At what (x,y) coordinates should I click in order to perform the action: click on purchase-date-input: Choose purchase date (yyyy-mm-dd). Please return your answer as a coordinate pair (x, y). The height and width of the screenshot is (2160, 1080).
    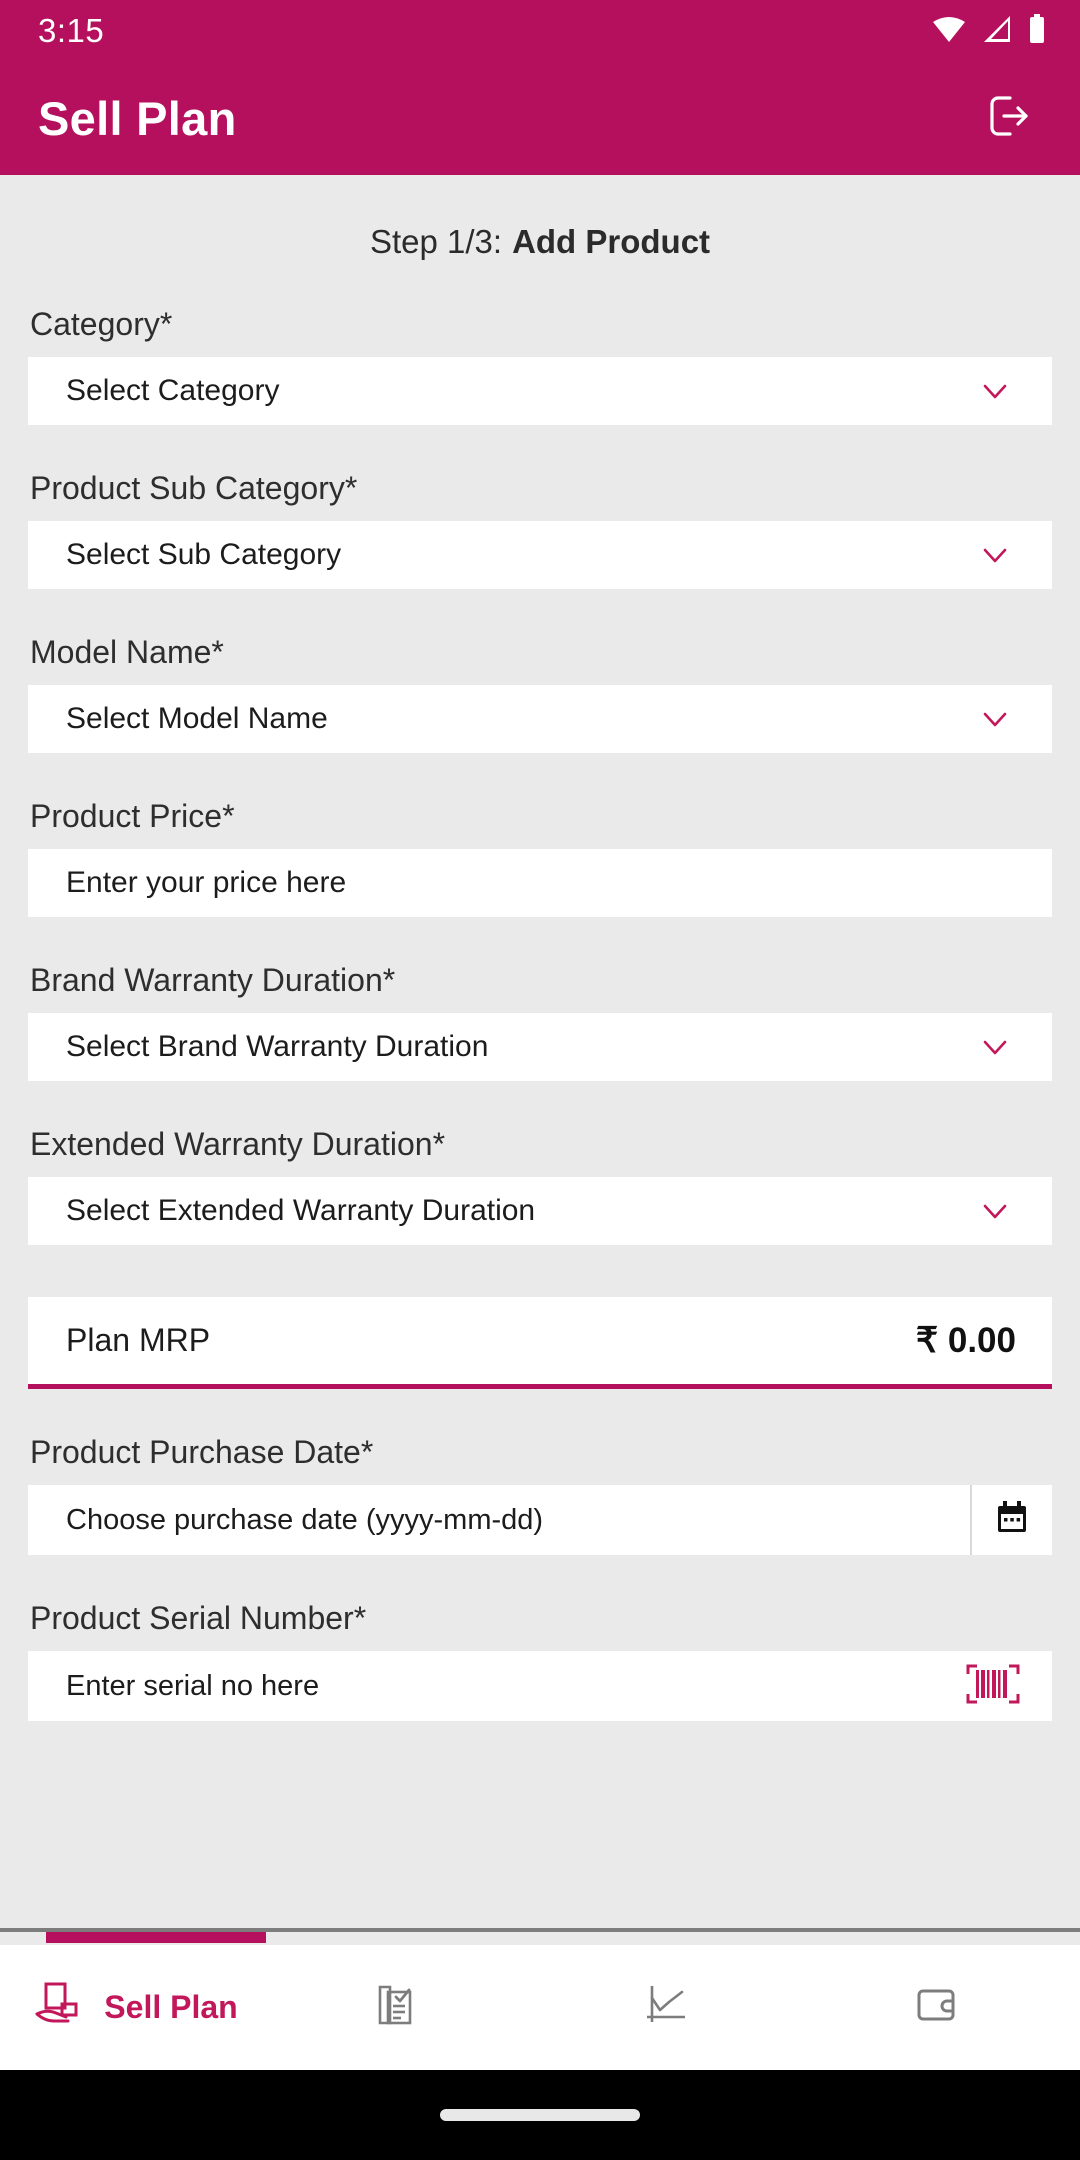
    Looking at the image, I should click on (500, 1520).